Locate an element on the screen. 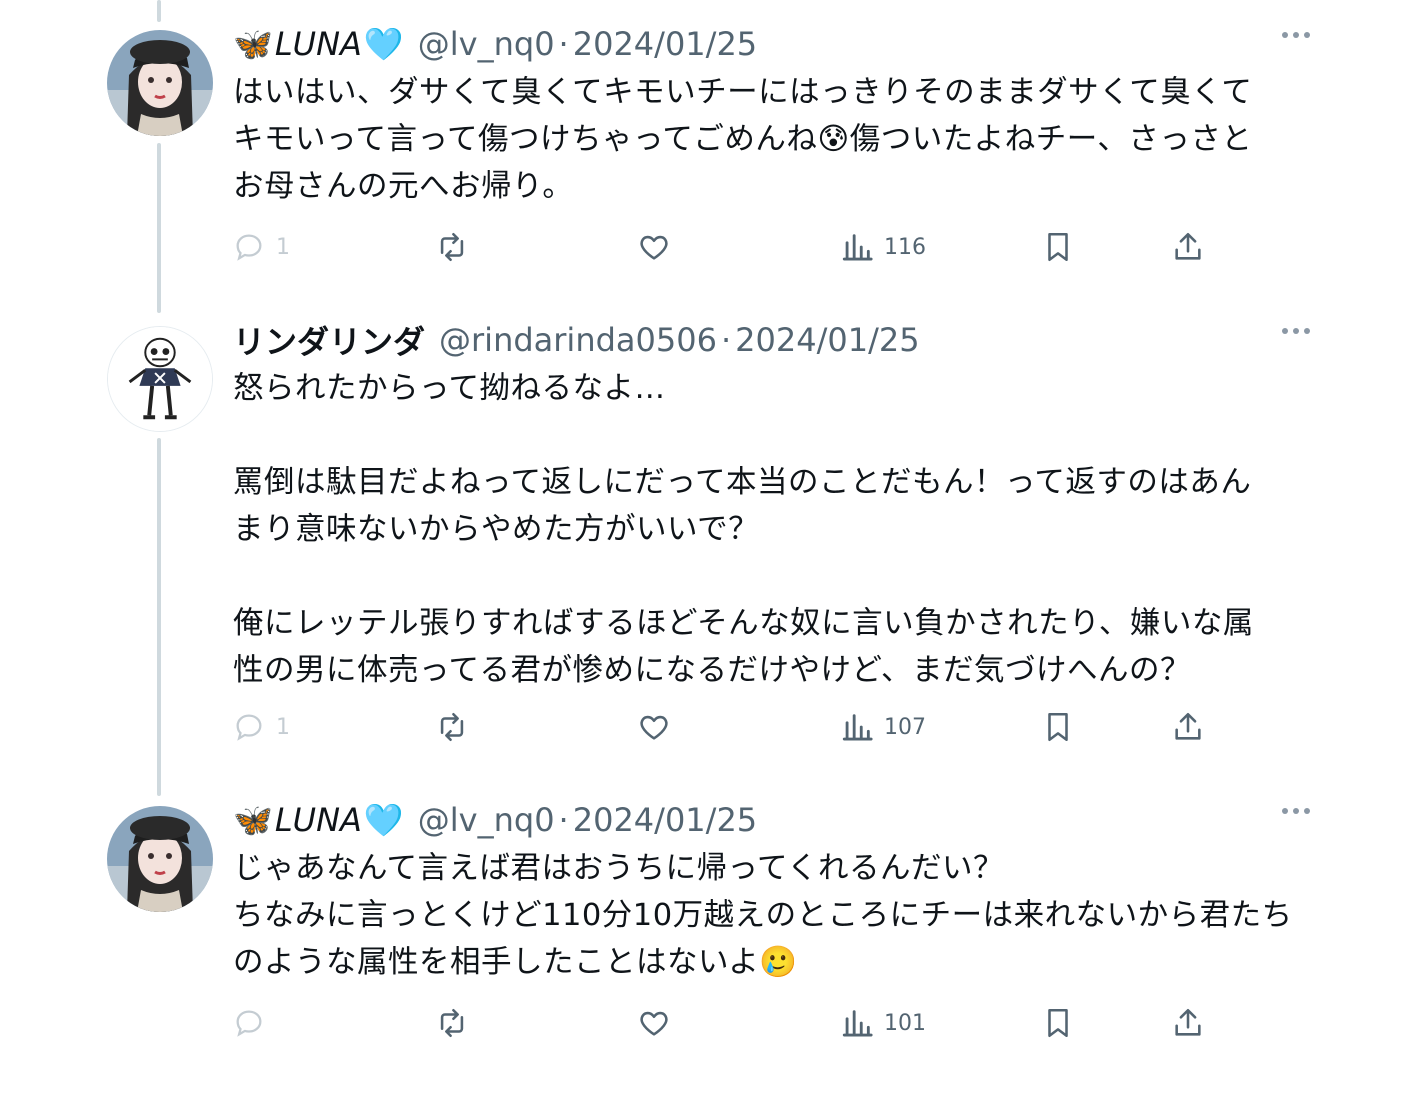 This screenshot has height=1108, width=1427. views-button: 101 is located at coordinates (883, 1023).